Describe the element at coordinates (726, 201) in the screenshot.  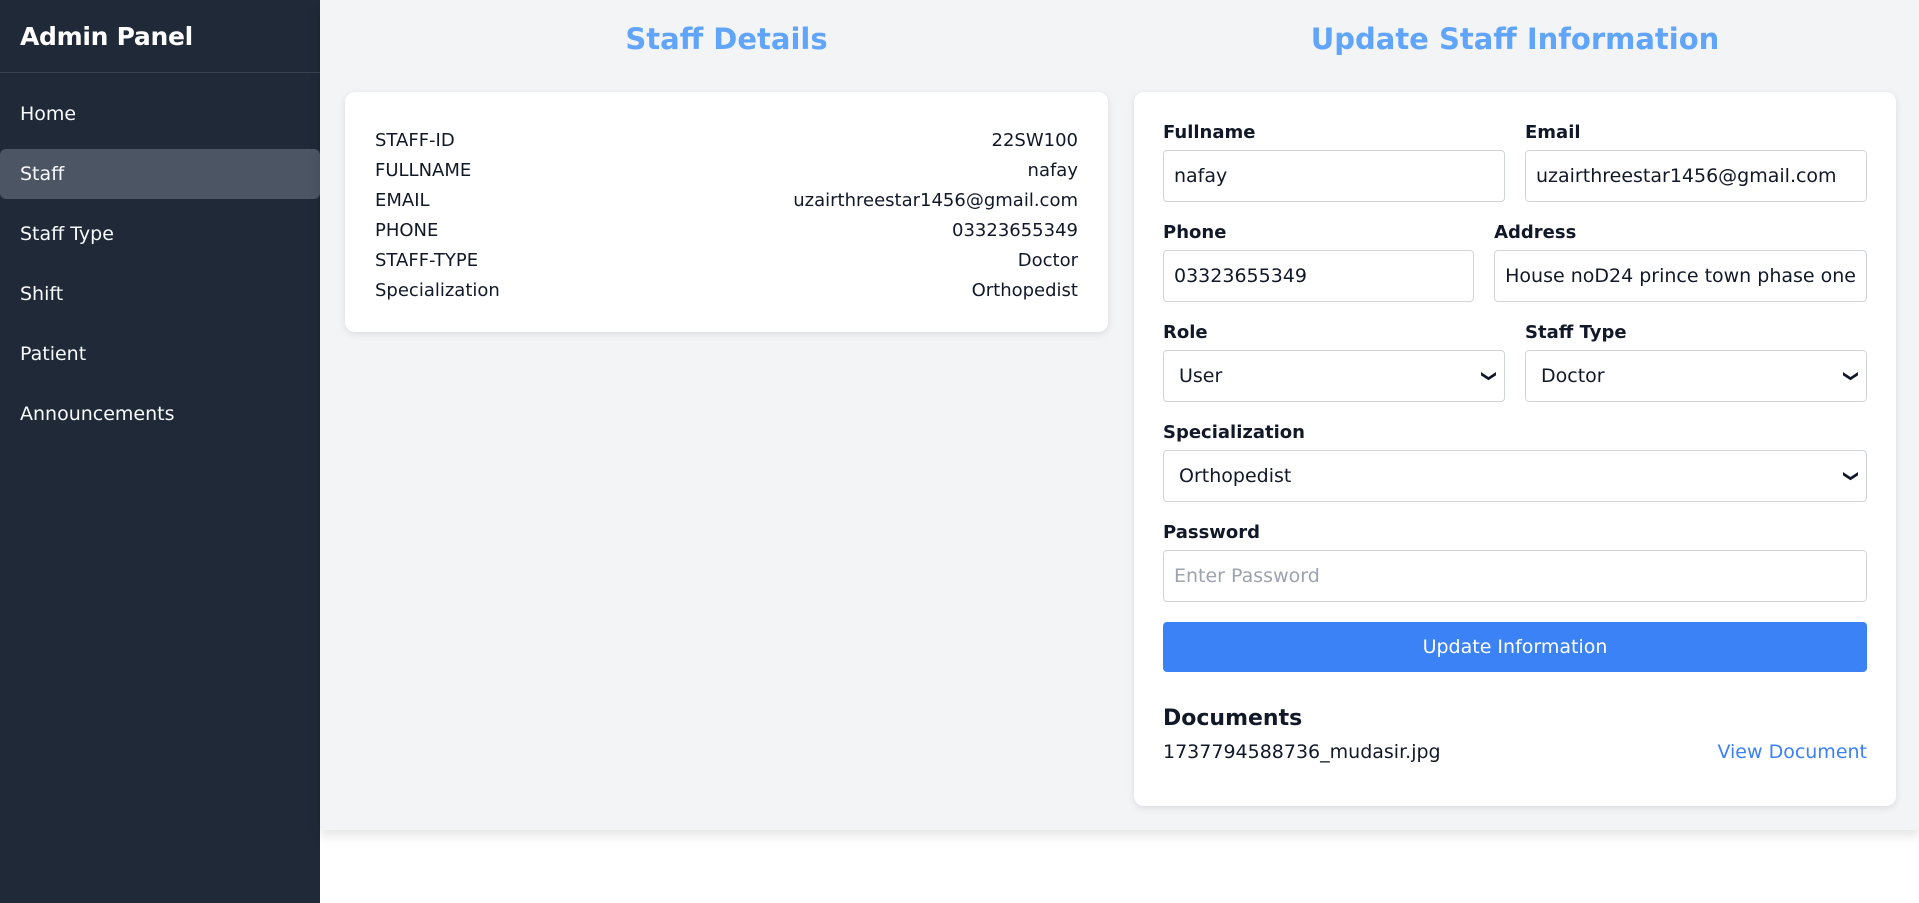
I see `detail-row-email: EMAIL uzairthreestar1456@gmail.com` at that location.